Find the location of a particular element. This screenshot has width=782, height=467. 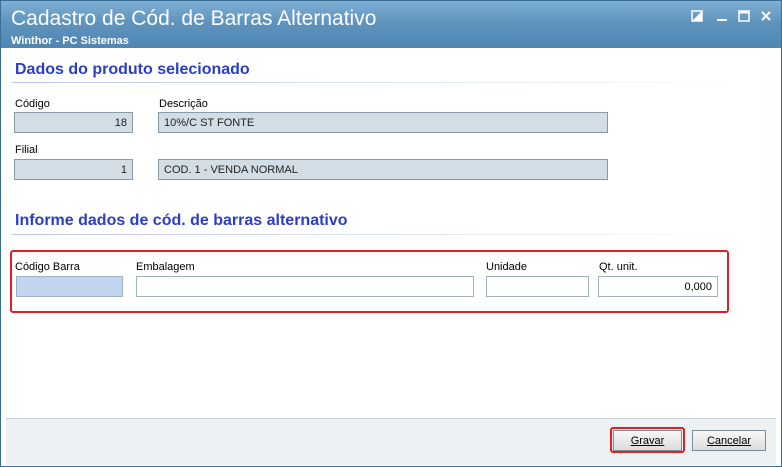

embalagem-label: Embalagem is located at coordinates (165, 267).